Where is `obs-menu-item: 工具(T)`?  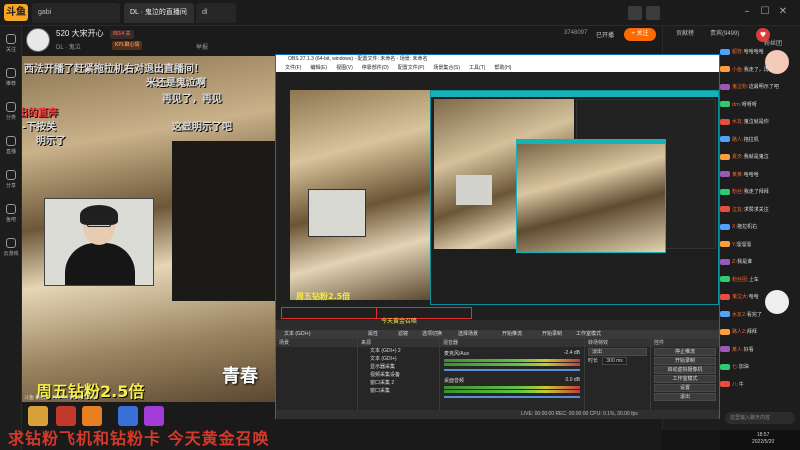 obs-menu-item: 工具(T) is located at coordinates (477, 68).